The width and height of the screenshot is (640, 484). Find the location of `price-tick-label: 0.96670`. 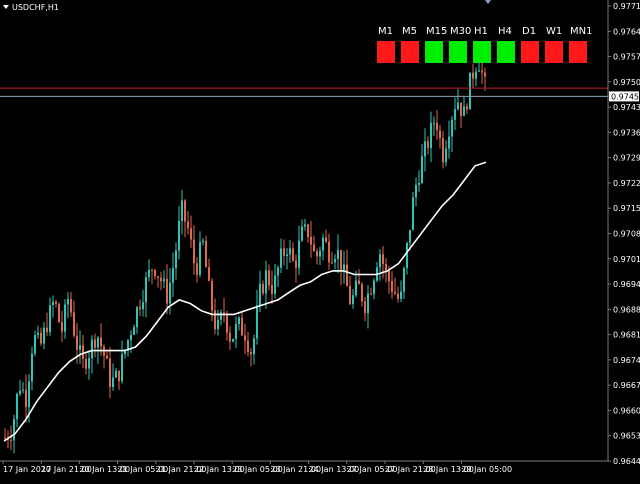

price-tick-label: 0.96670 is located at coordinates (626, 385).